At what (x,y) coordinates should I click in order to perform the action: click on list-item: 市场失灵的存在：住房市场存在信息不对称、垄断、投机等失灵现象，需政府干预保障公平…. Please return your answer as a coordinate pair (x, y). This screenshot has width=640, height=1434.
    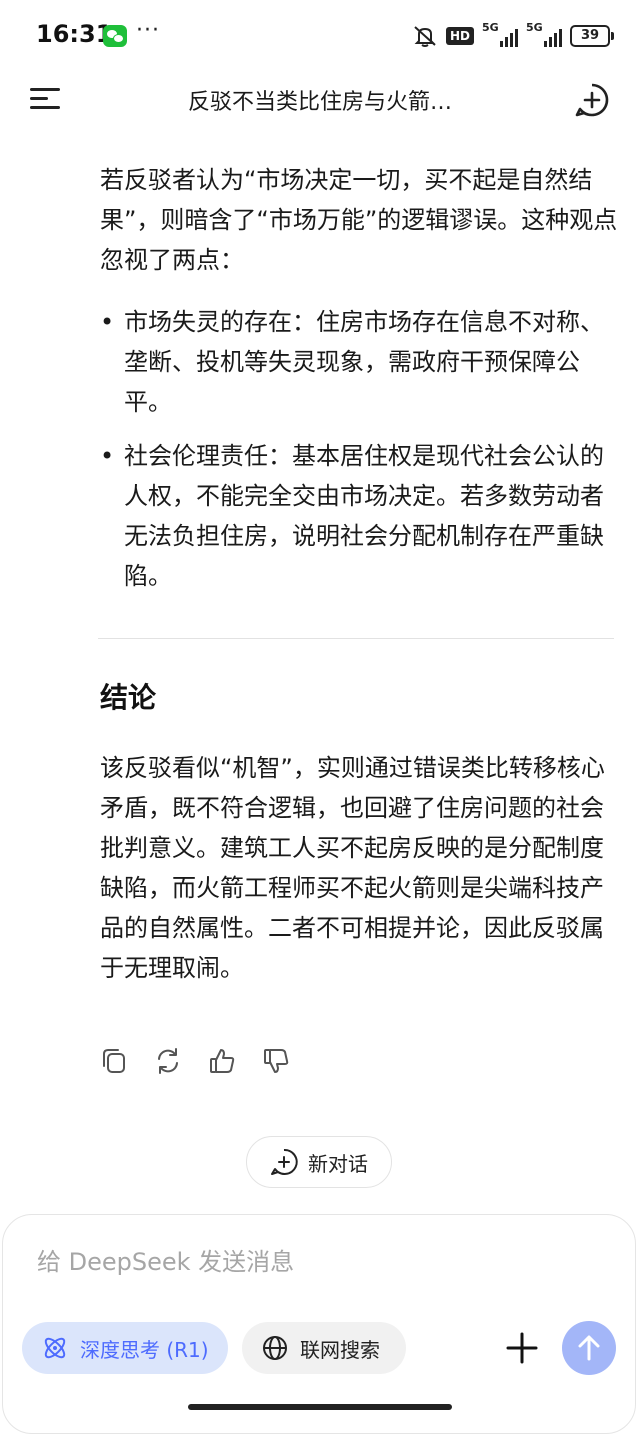
    Looking at the image, I should click on (360, 362).